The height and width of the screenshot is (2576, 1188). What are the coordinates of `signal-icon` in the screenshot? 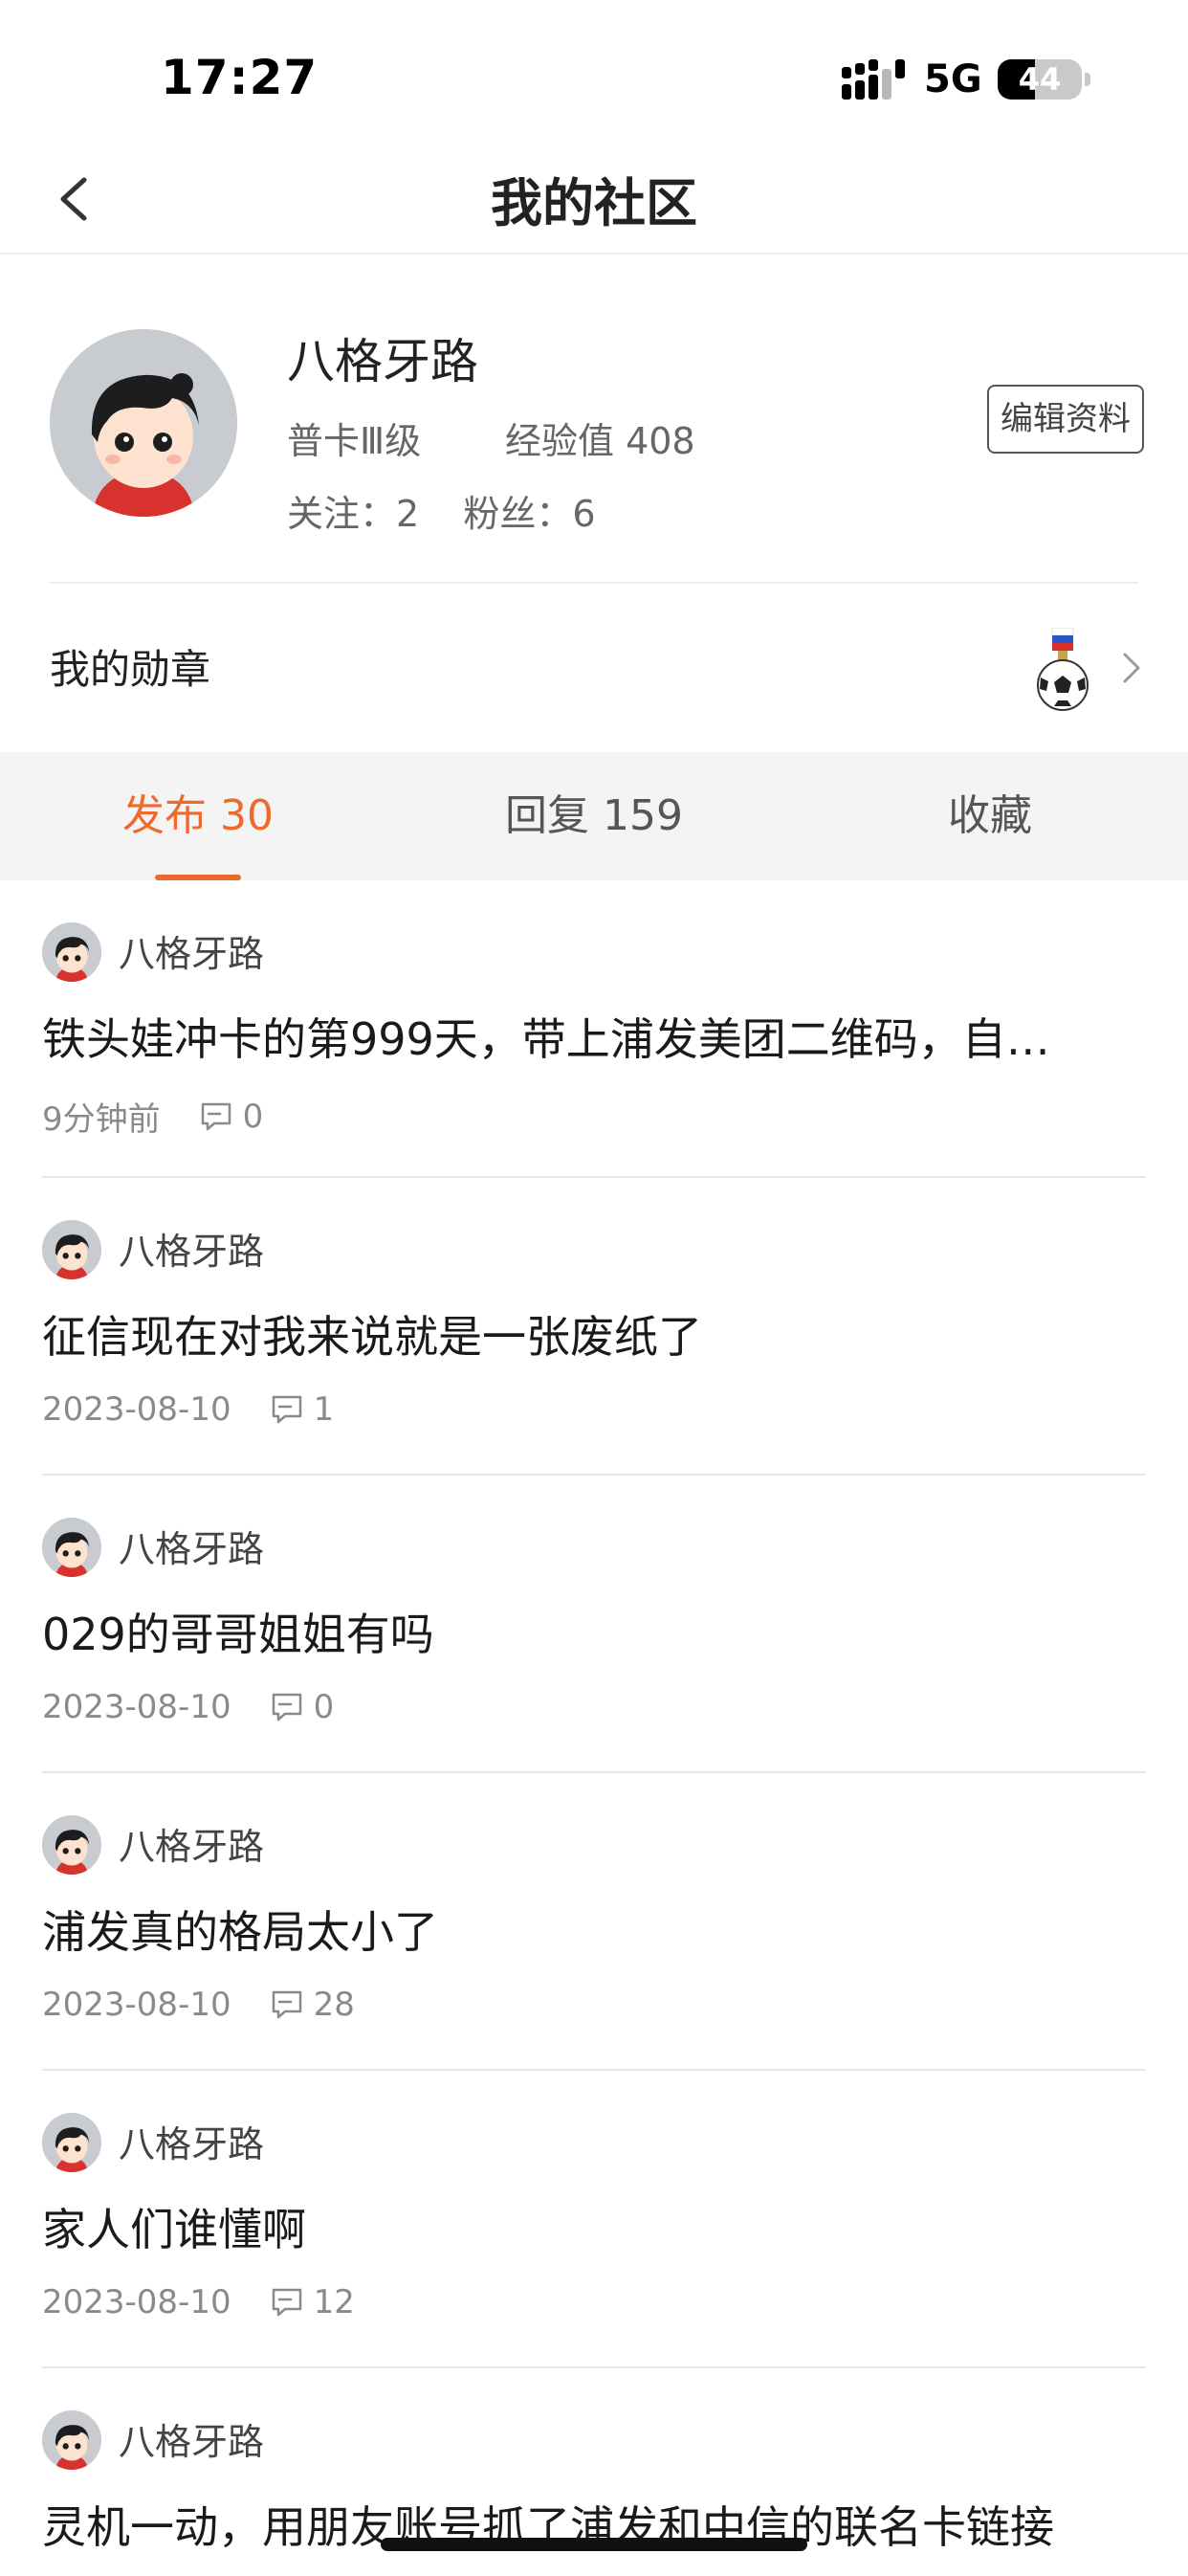 It's located at (873, 79).